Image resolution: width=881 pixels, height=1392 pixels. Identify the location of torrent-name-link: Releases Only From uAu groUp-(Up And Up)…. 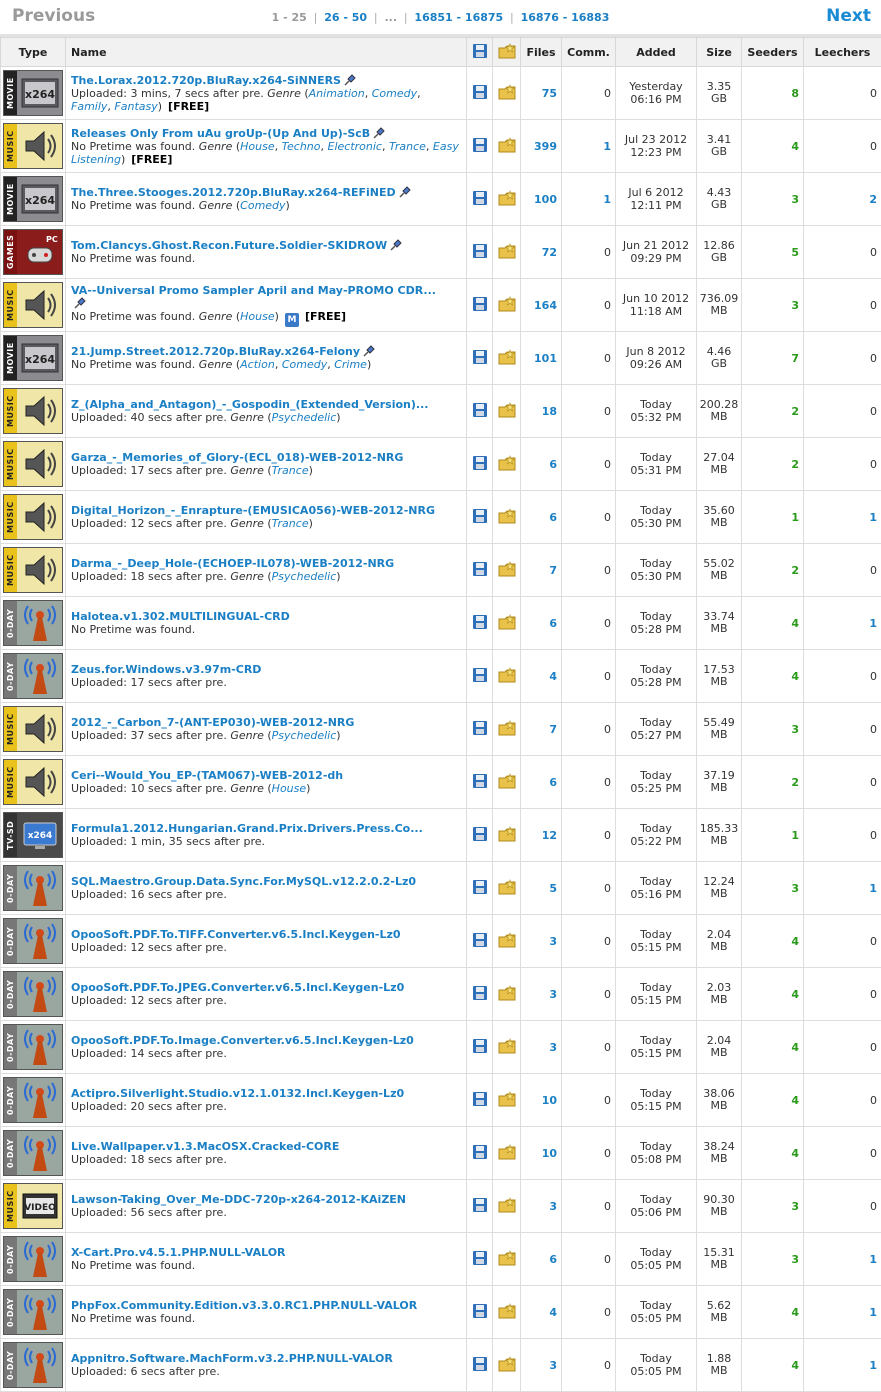
(220, 133).